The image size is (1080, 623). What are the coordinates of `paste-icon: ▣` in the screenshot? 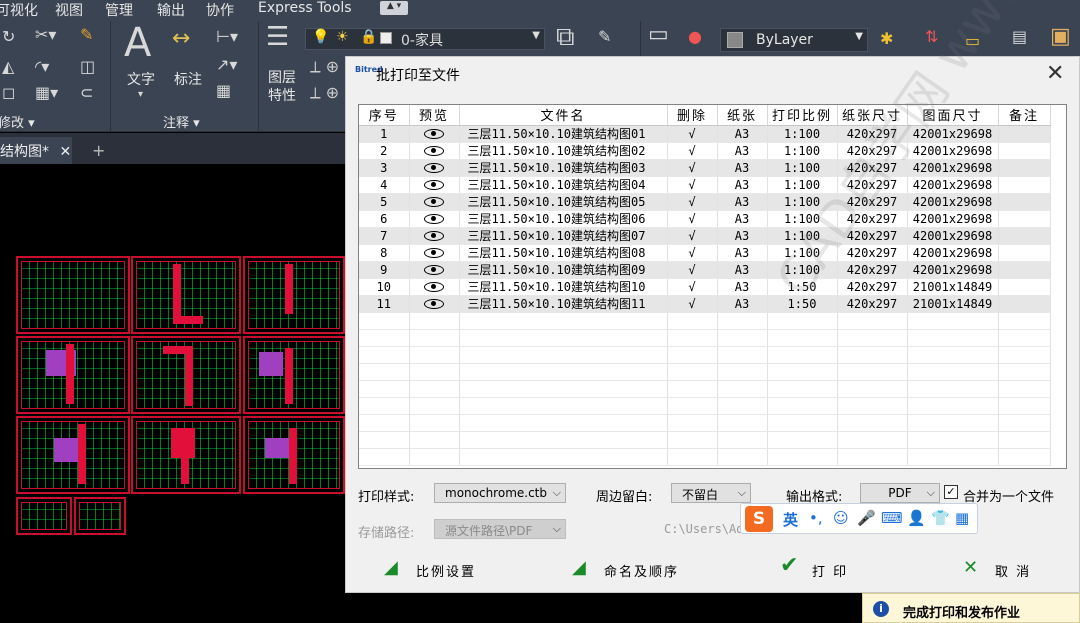 It's located at (1060, 37).